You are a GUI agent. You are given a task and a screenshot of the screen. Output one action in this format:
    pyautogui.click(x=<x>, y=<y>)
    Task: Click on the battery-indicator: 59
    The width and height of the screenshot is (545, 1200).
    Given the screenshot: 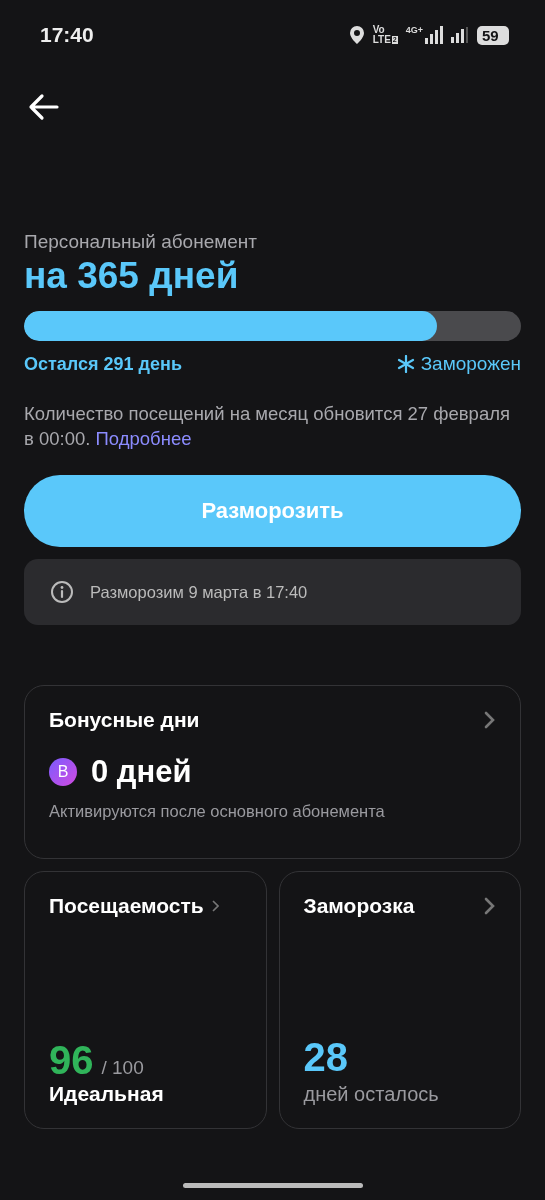 What is the action you would take?
    pyautogui.click(x=493, y=35)
    